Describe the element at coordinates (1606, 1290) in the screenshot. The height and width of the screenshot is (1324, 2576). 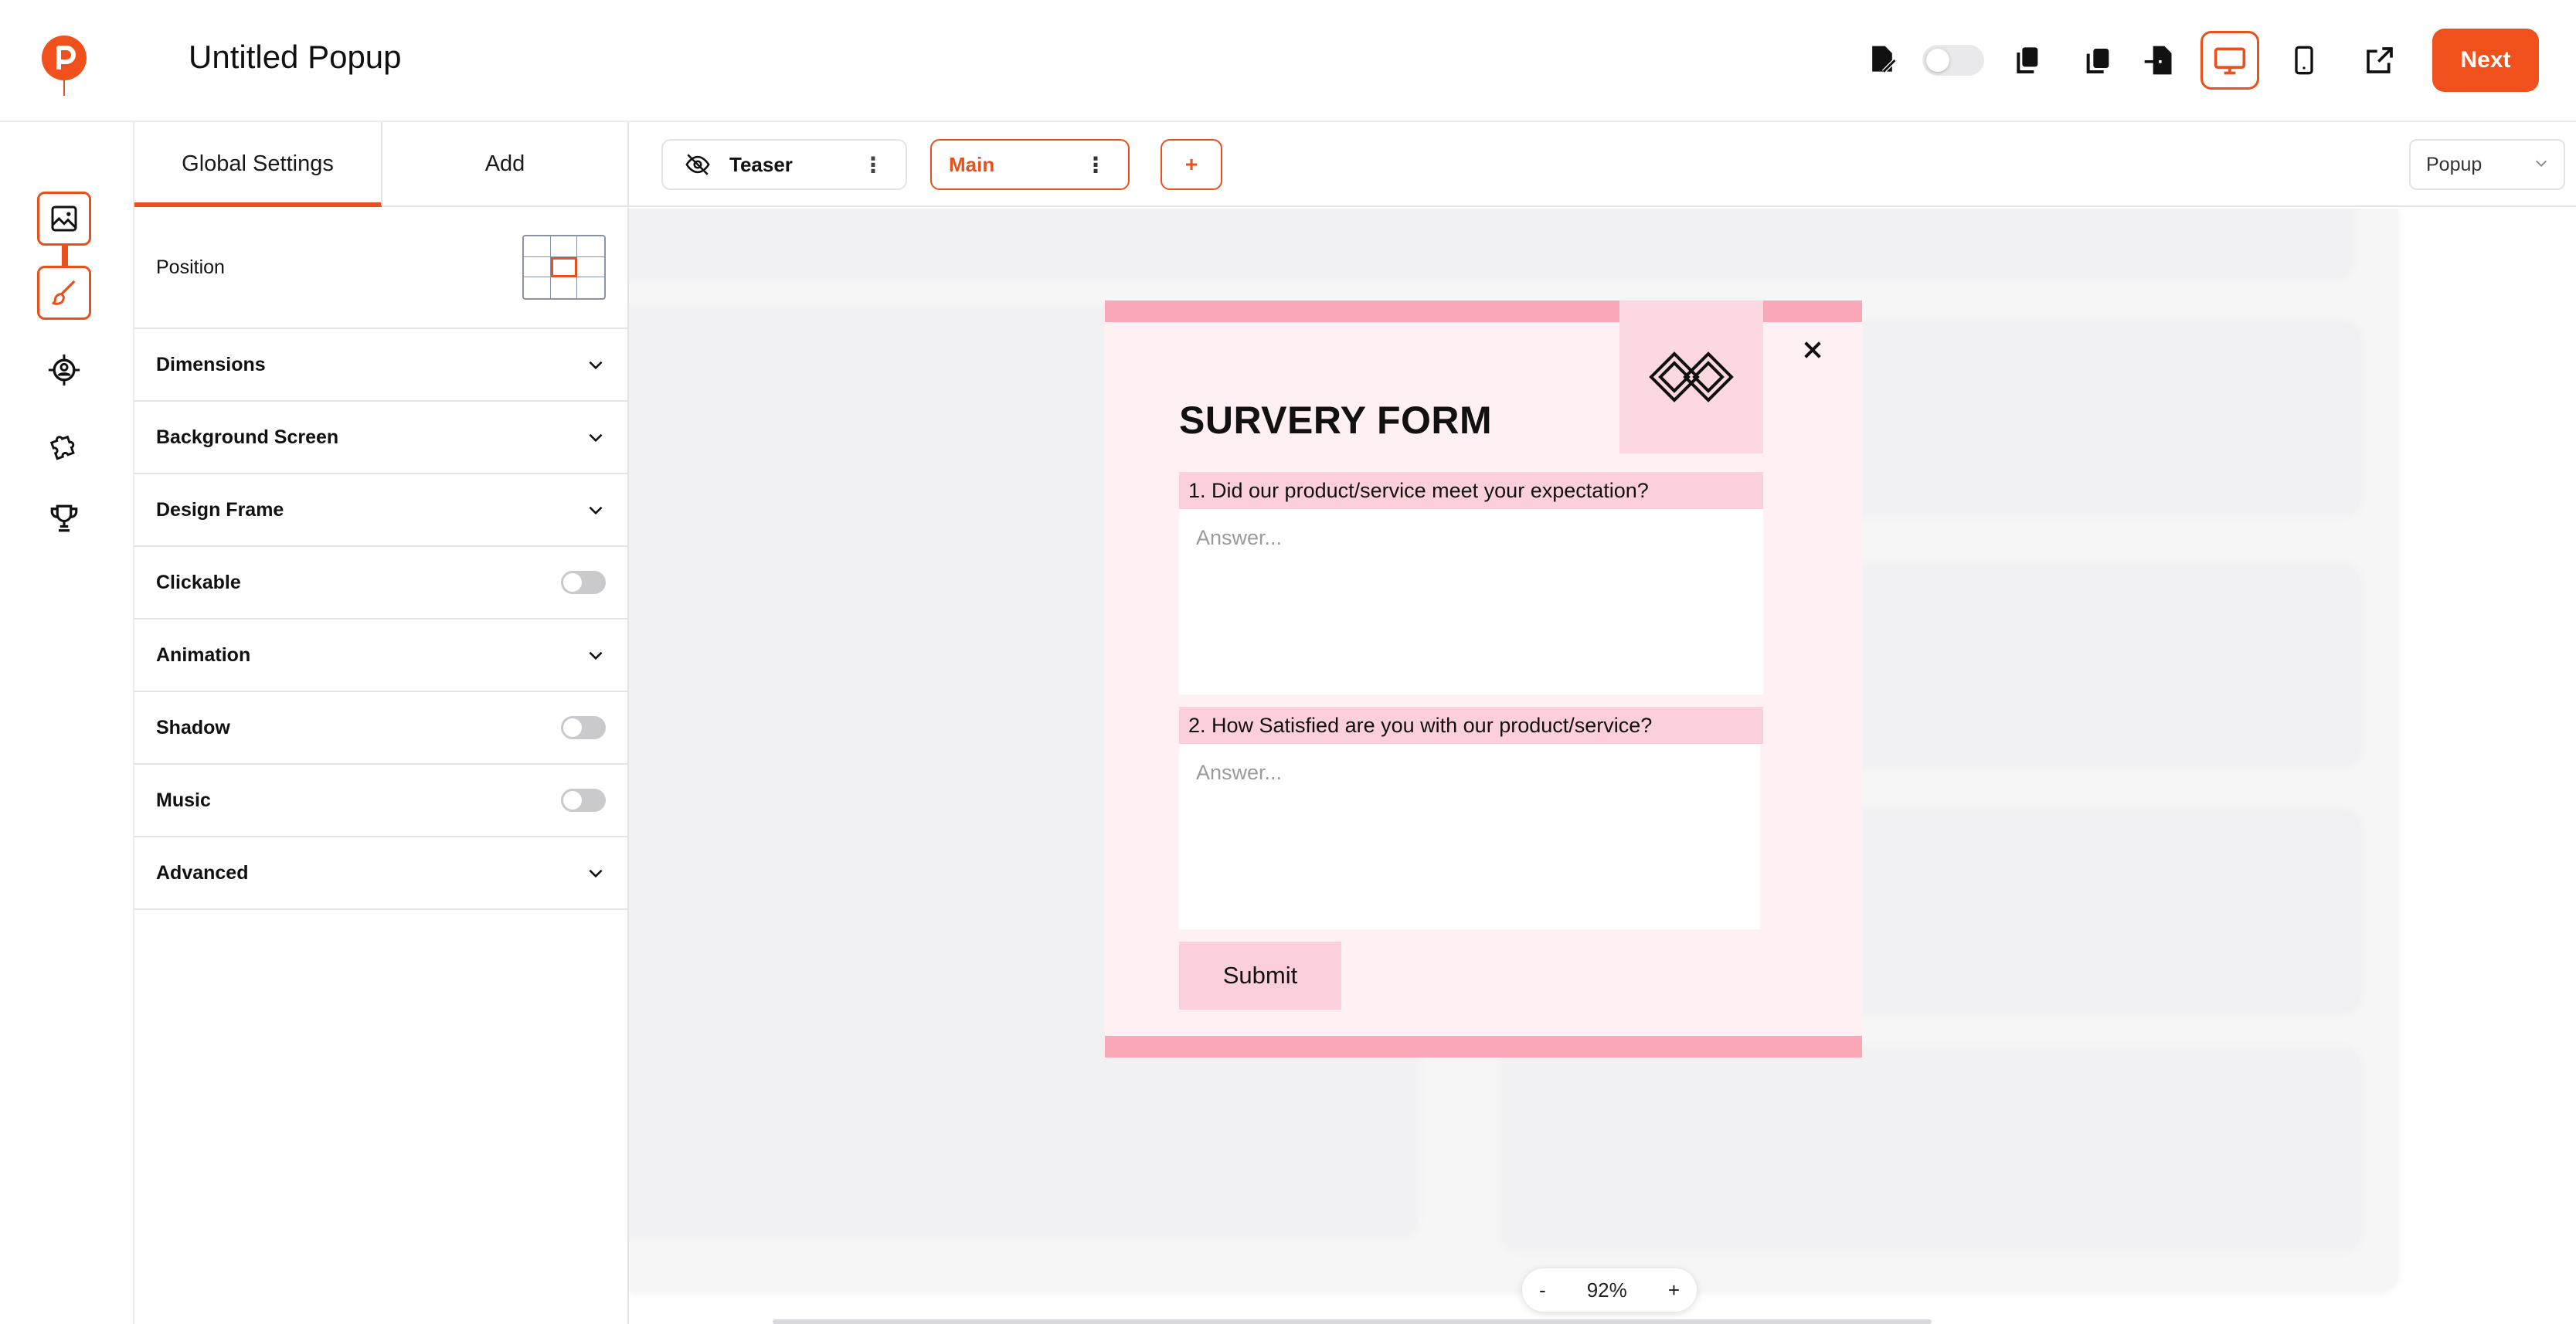
I see `zoom-level: 92%` at that location.